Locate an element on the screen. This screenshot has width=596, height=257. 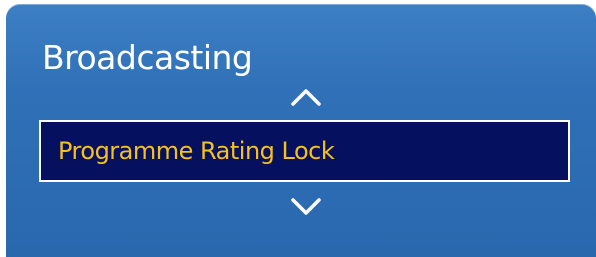
menu-title: Broadcasting is located at coordinates (147, 57).